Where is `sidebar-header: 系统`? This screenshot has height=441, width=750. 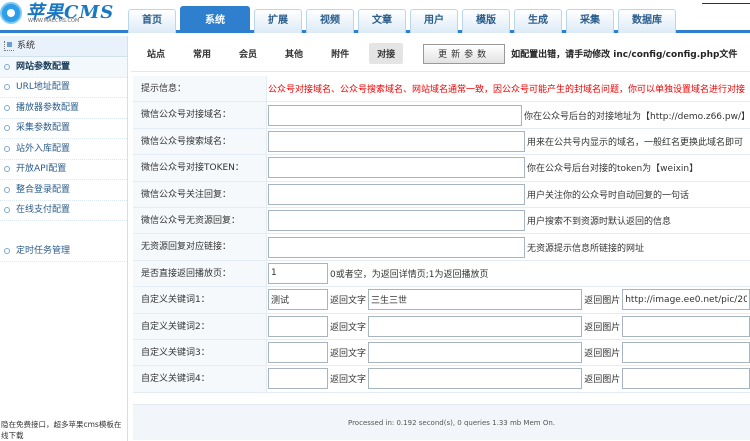
sidebar-header: 系统 is located at coordinates (63, 46).